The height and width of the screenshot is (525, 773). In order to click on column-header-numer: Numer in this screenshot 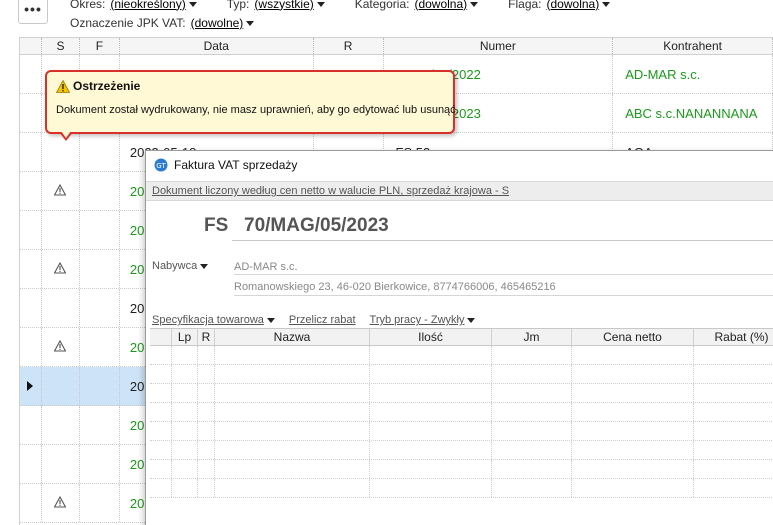, I will do `click(499, 46)`.